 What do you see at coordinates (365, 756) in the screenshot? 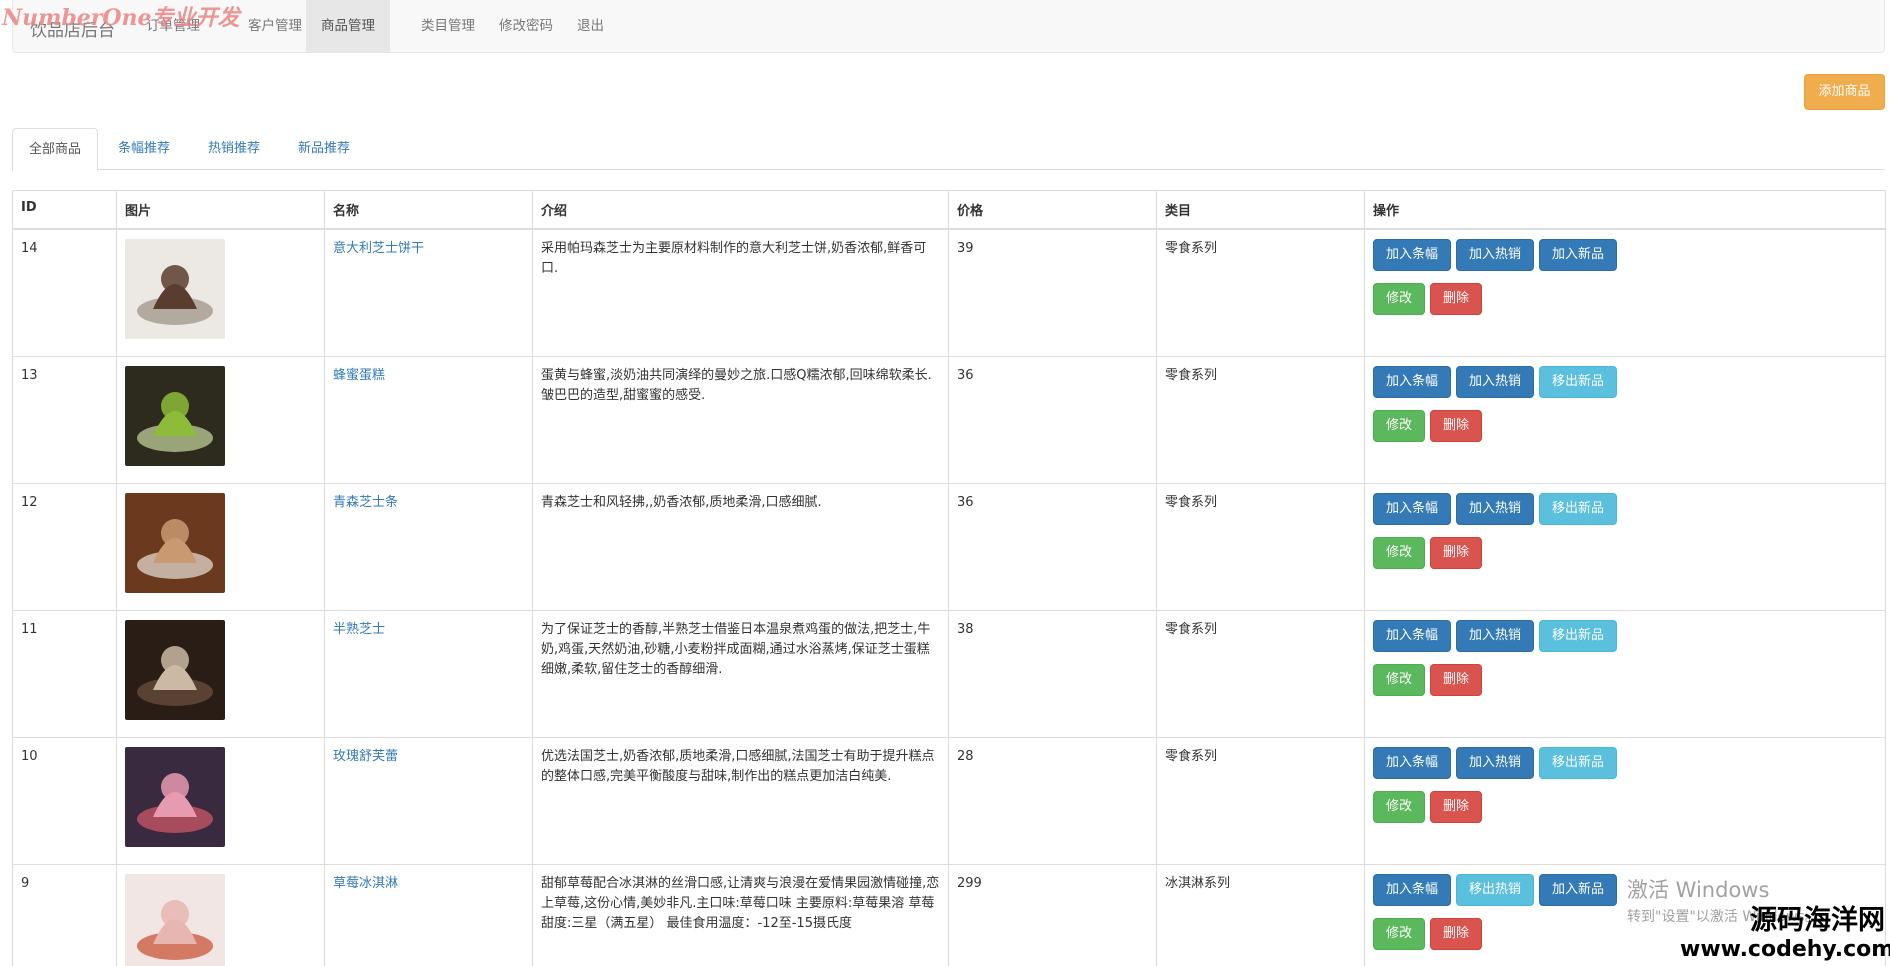
I see `product-name-link: 玫瑰舒芙蕾` at bounding box center [365, 756].